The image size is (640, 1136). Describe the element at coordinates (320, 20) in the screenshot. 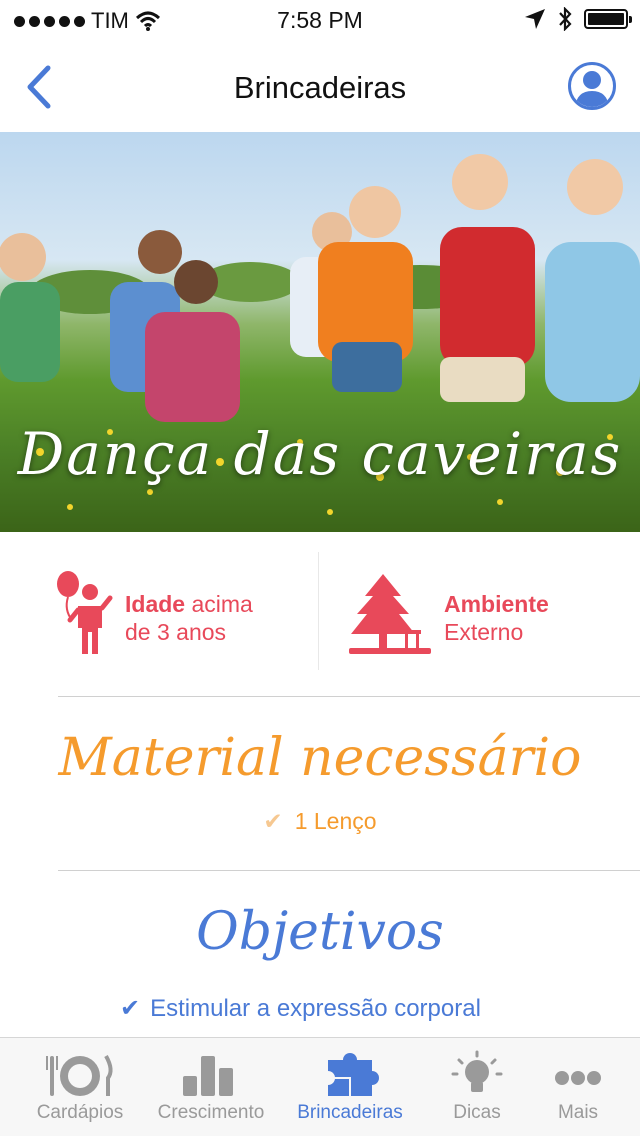

I see `status-bar: TIM 7:58 PM` at that location.